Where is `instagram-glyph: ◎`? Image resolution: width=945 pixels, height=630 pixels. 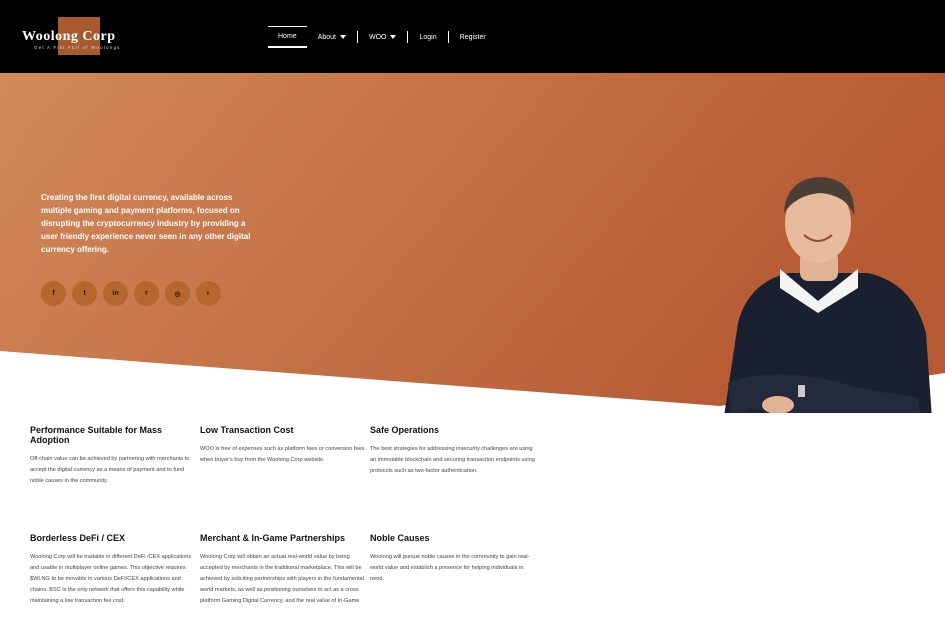
instagram-glyph: ◎ is located at coordinates (177, 294).